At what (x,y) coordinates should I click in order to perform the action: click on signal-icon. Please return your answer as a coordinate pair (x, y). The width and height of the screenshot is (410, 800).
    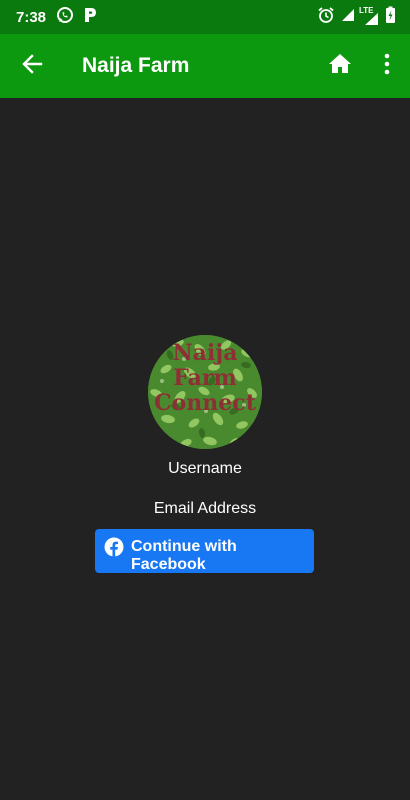
    Looking at the image, I should click on (348, 17).